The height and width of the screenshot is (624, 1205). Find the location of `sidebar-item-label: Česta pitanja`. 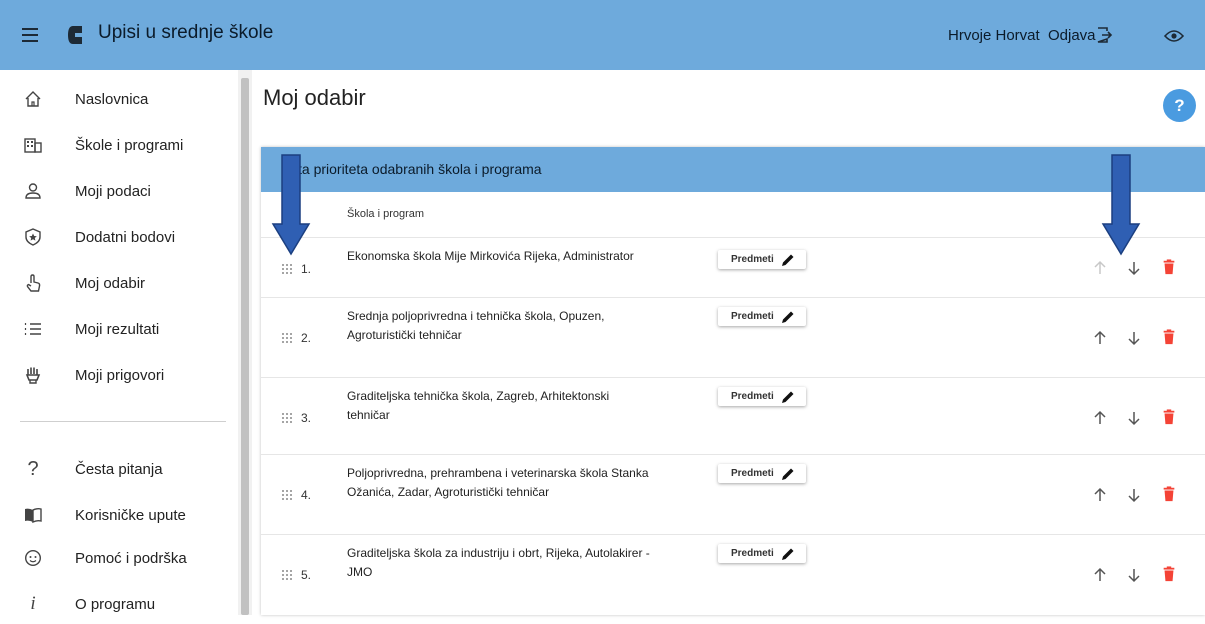

sidebar-item-label: Česta pitanja is located at coordinates (119, 469).